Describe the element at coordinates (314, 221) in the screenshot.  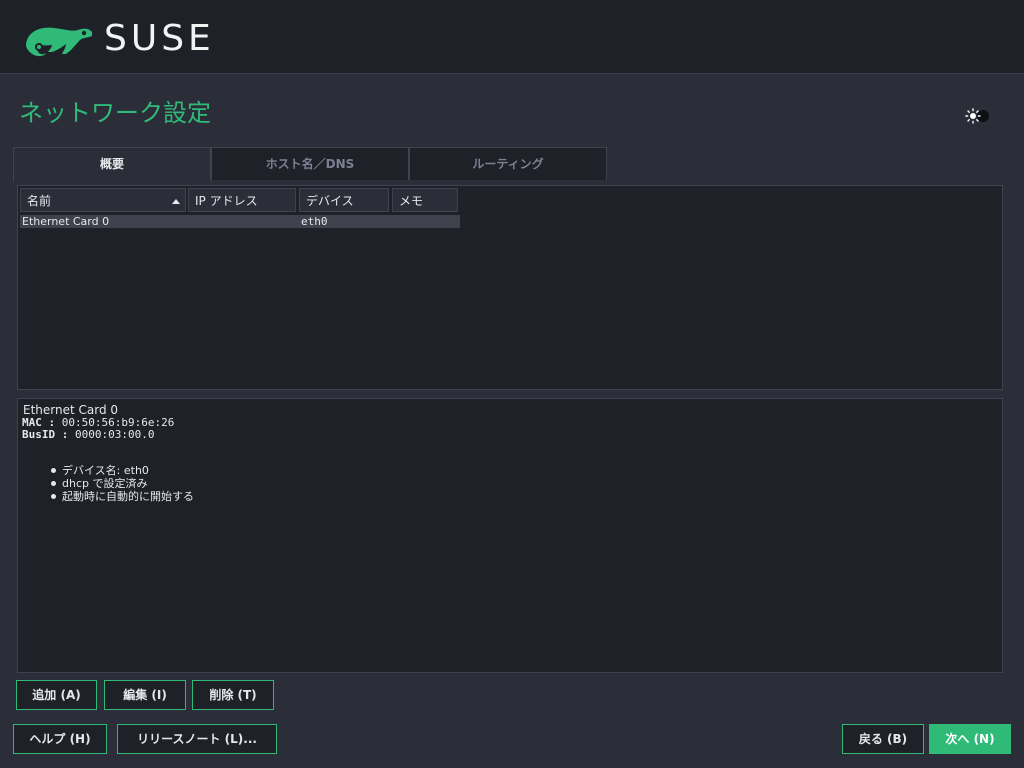
I see `cell-device: eth0` at that location.